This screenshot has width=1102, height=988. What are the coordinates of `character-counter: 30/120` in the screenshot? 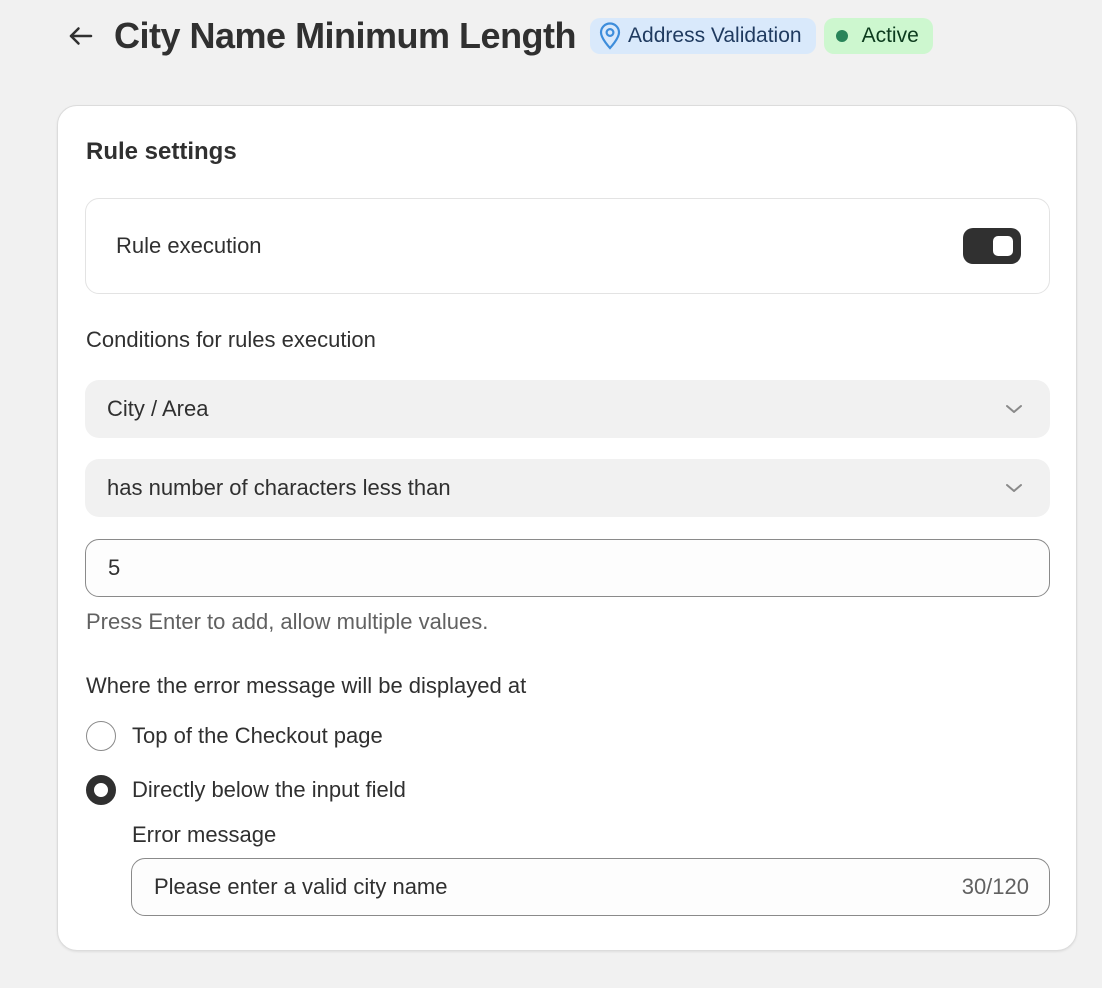 It's located at (995, 886).